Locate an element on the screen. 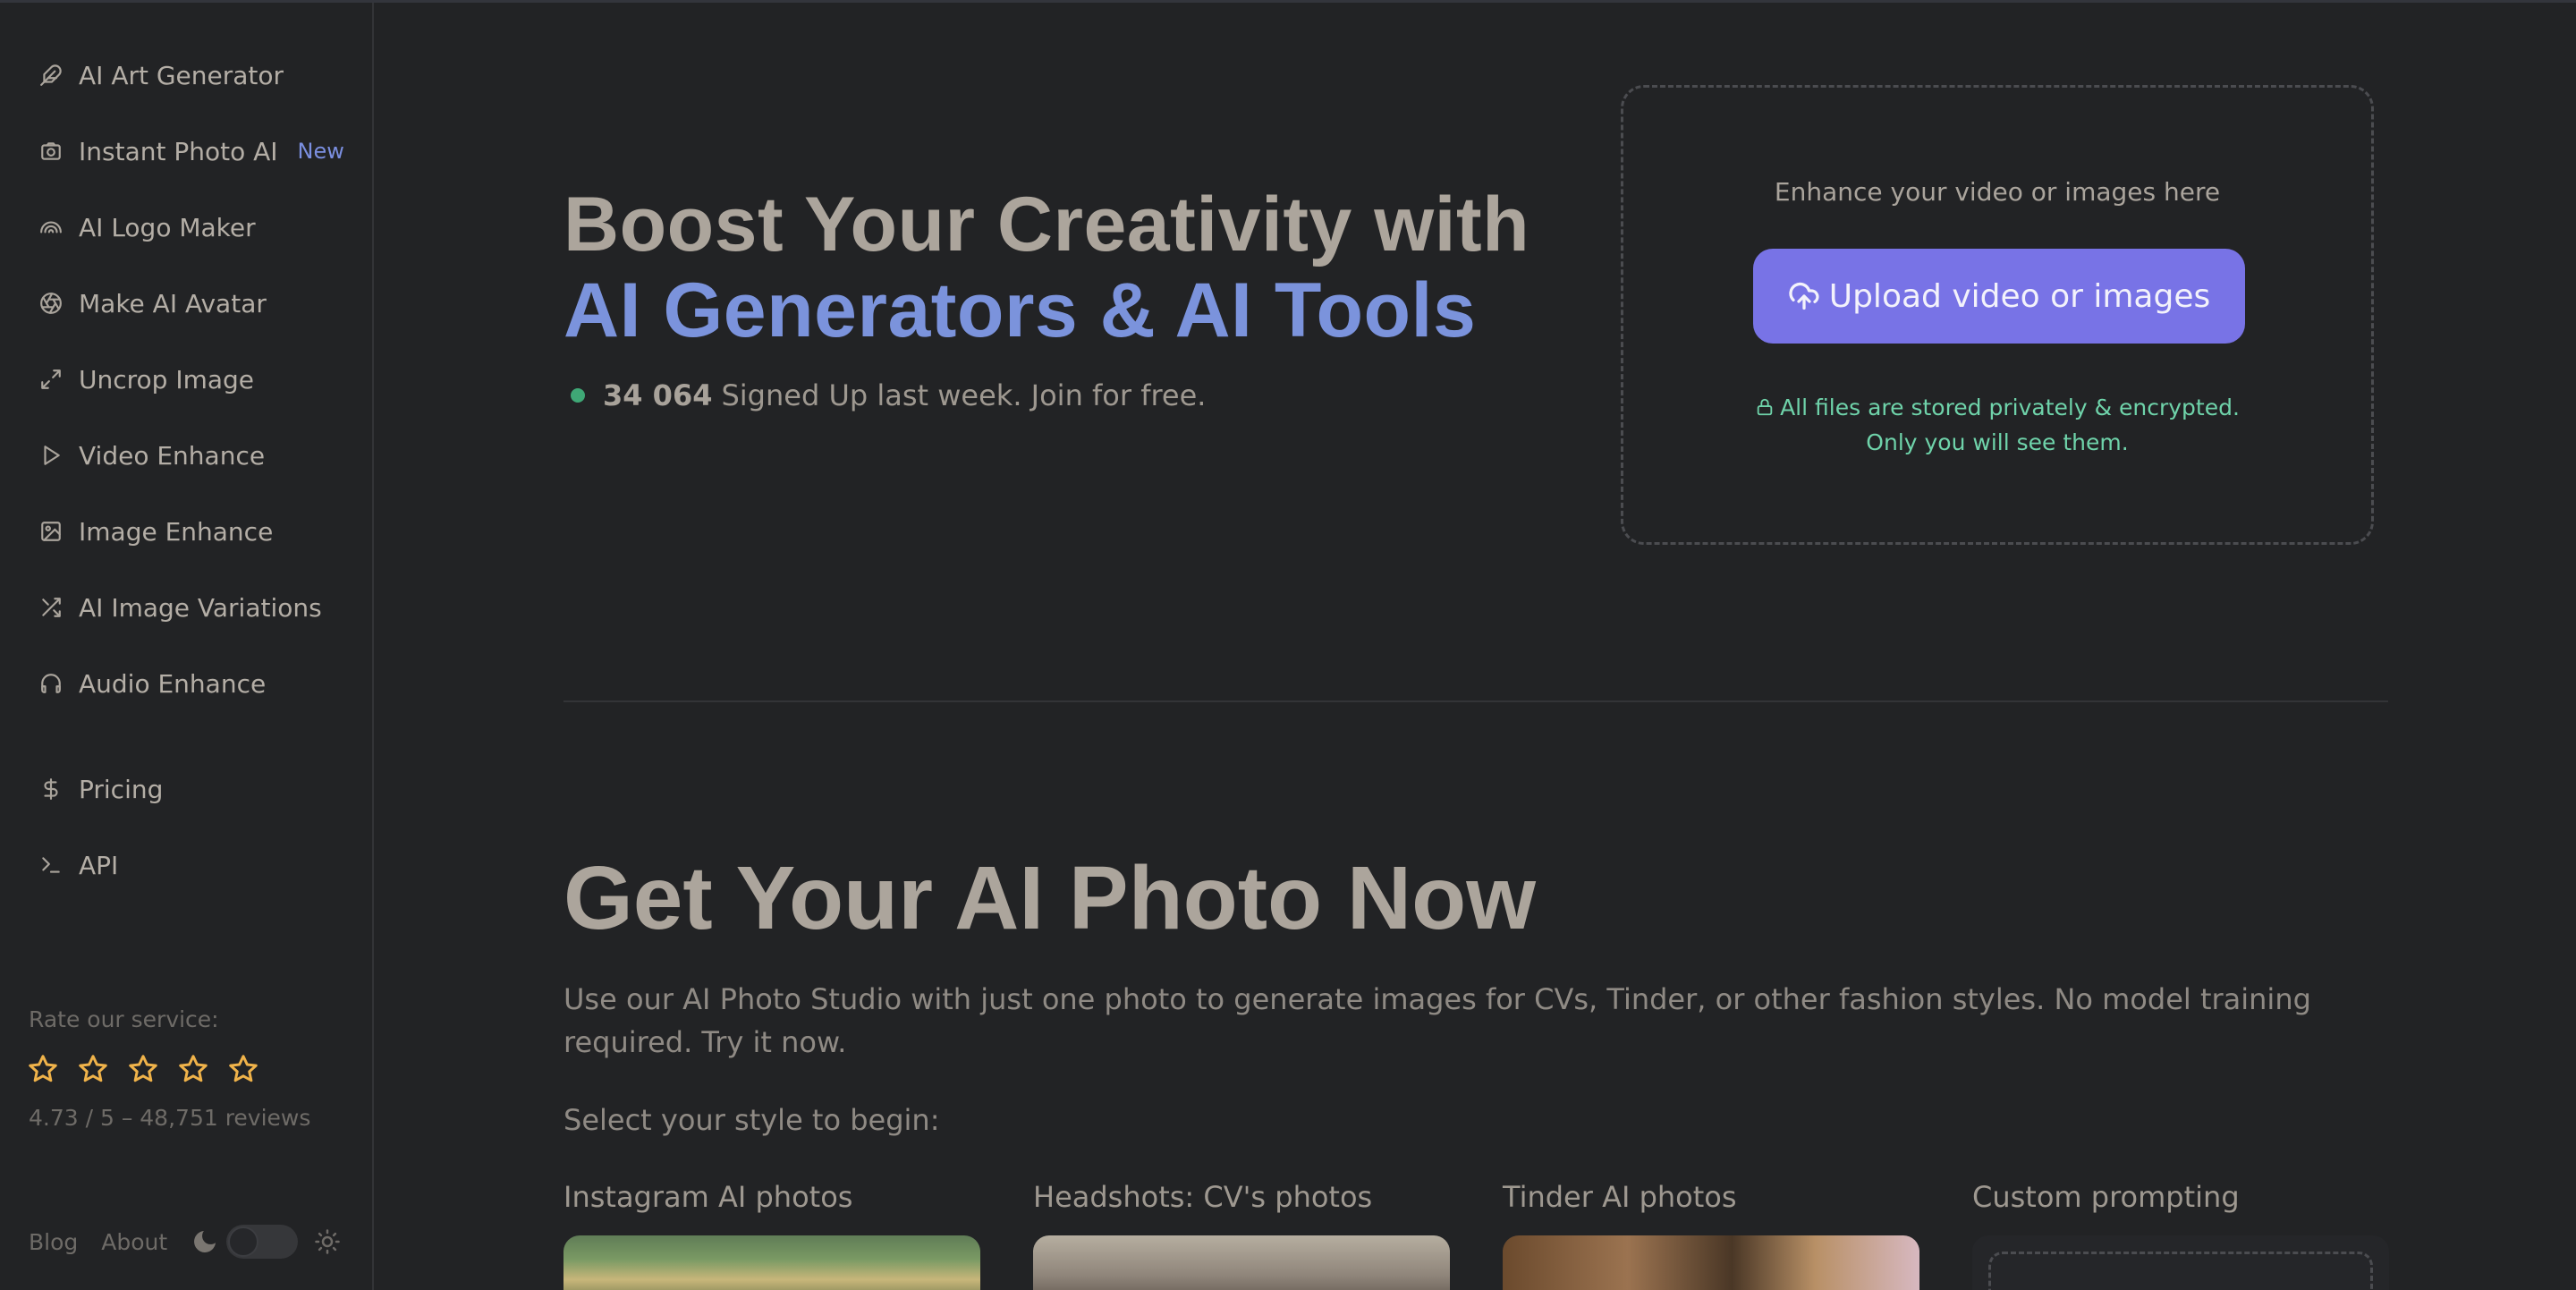 This screenshot has width=2576, height=1290. custom-prompt-box is located at coordinates (2180, 1262).